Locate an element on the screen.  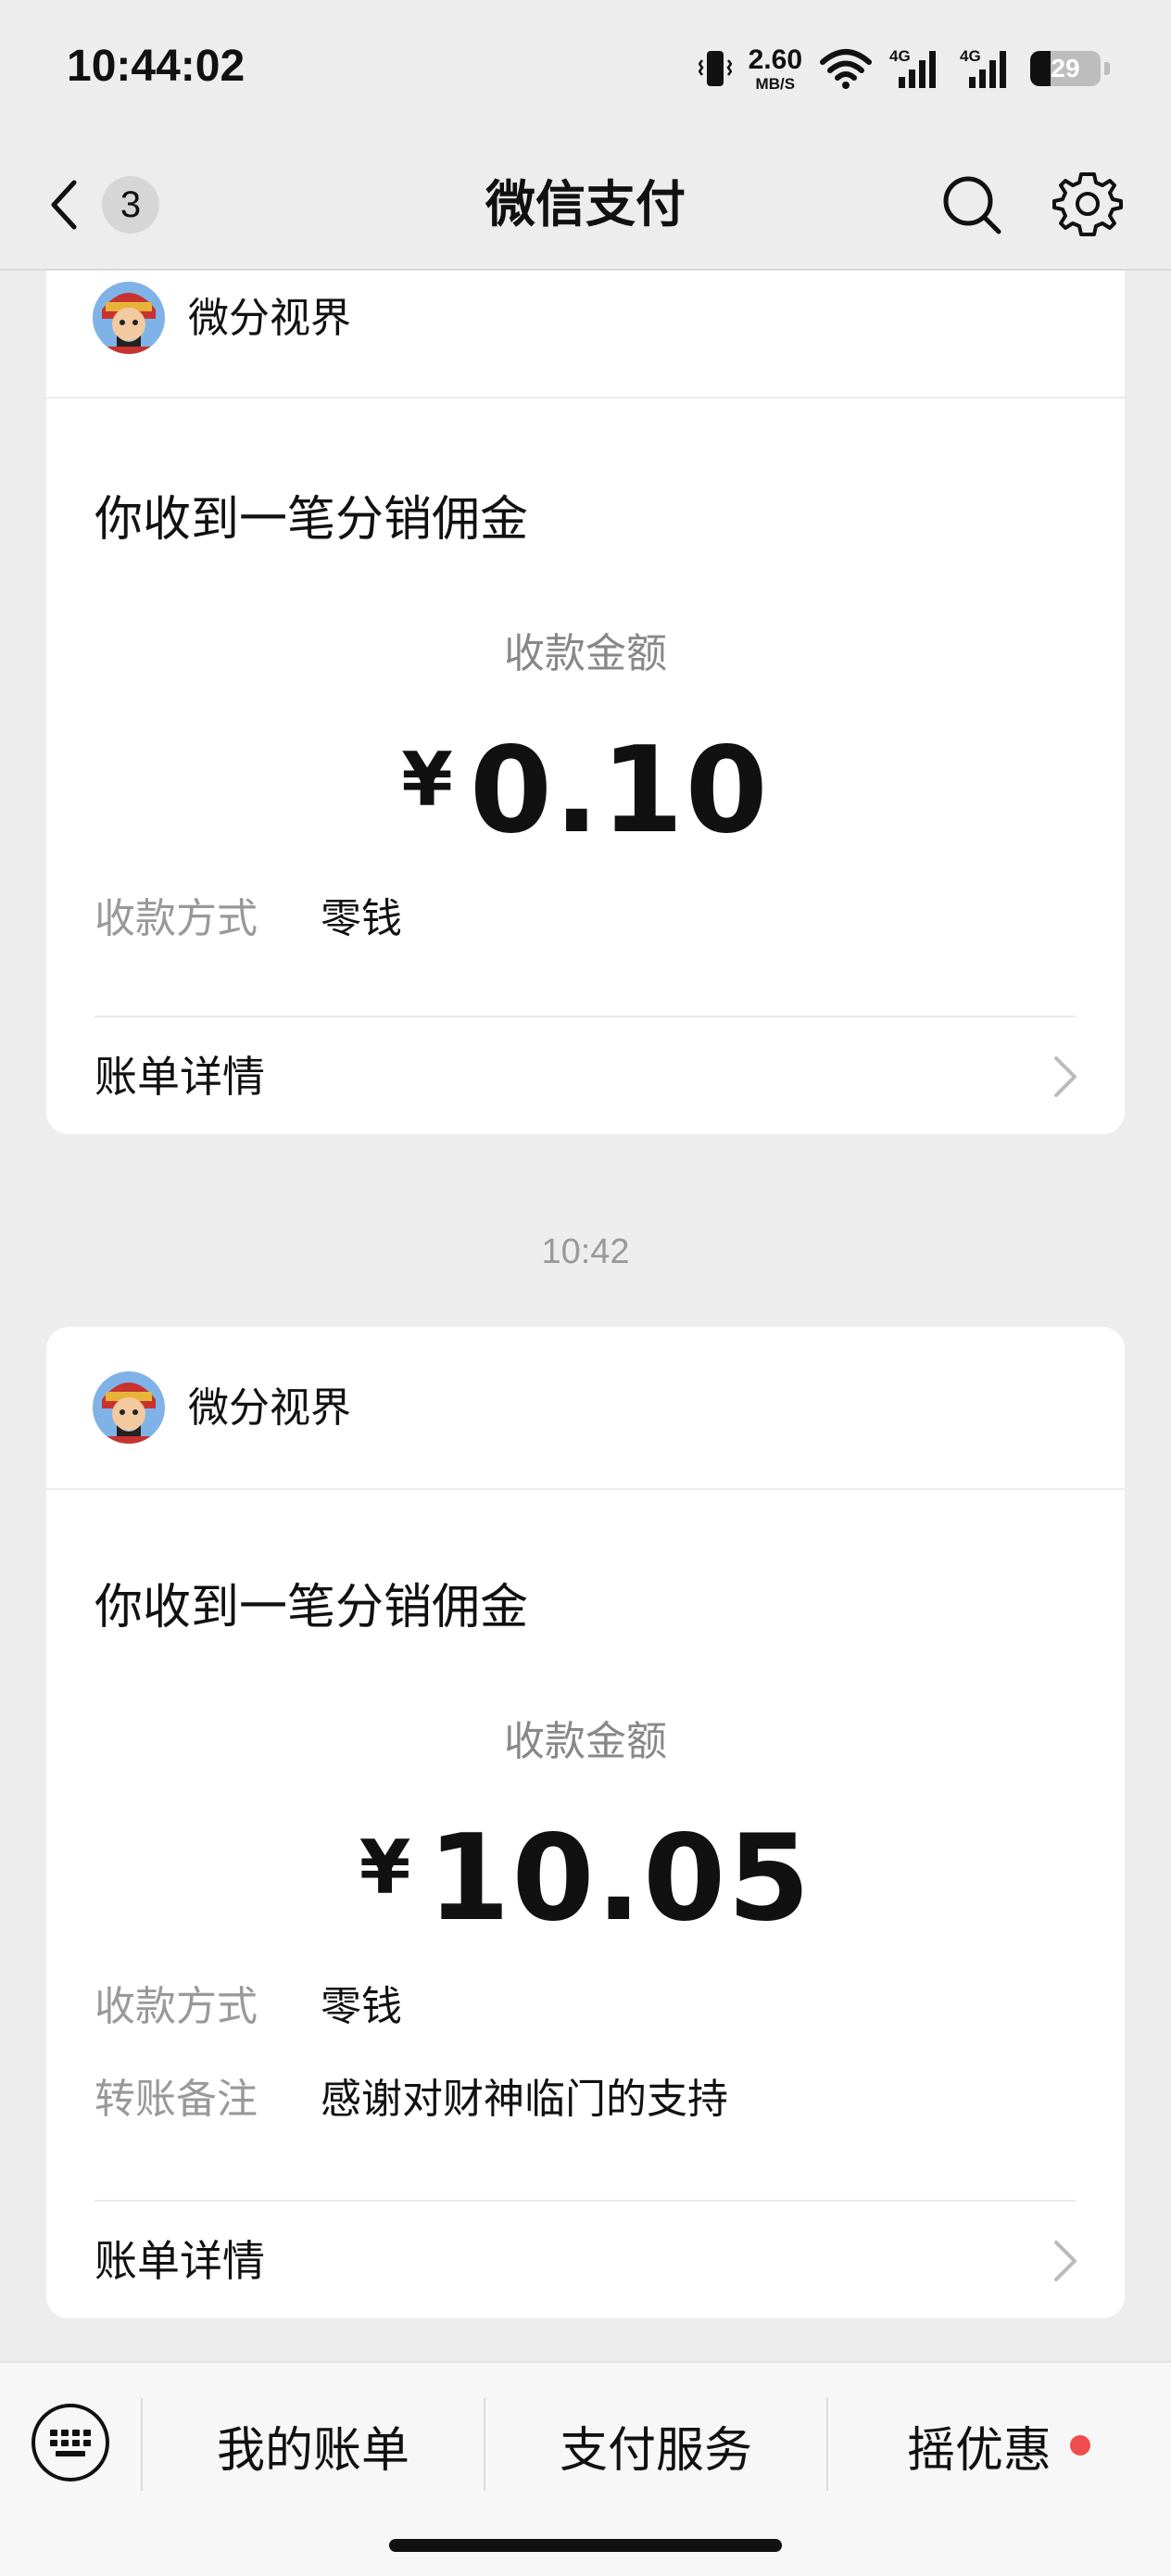
amount-number: 10.05 is located at coordinates (620, 1879).